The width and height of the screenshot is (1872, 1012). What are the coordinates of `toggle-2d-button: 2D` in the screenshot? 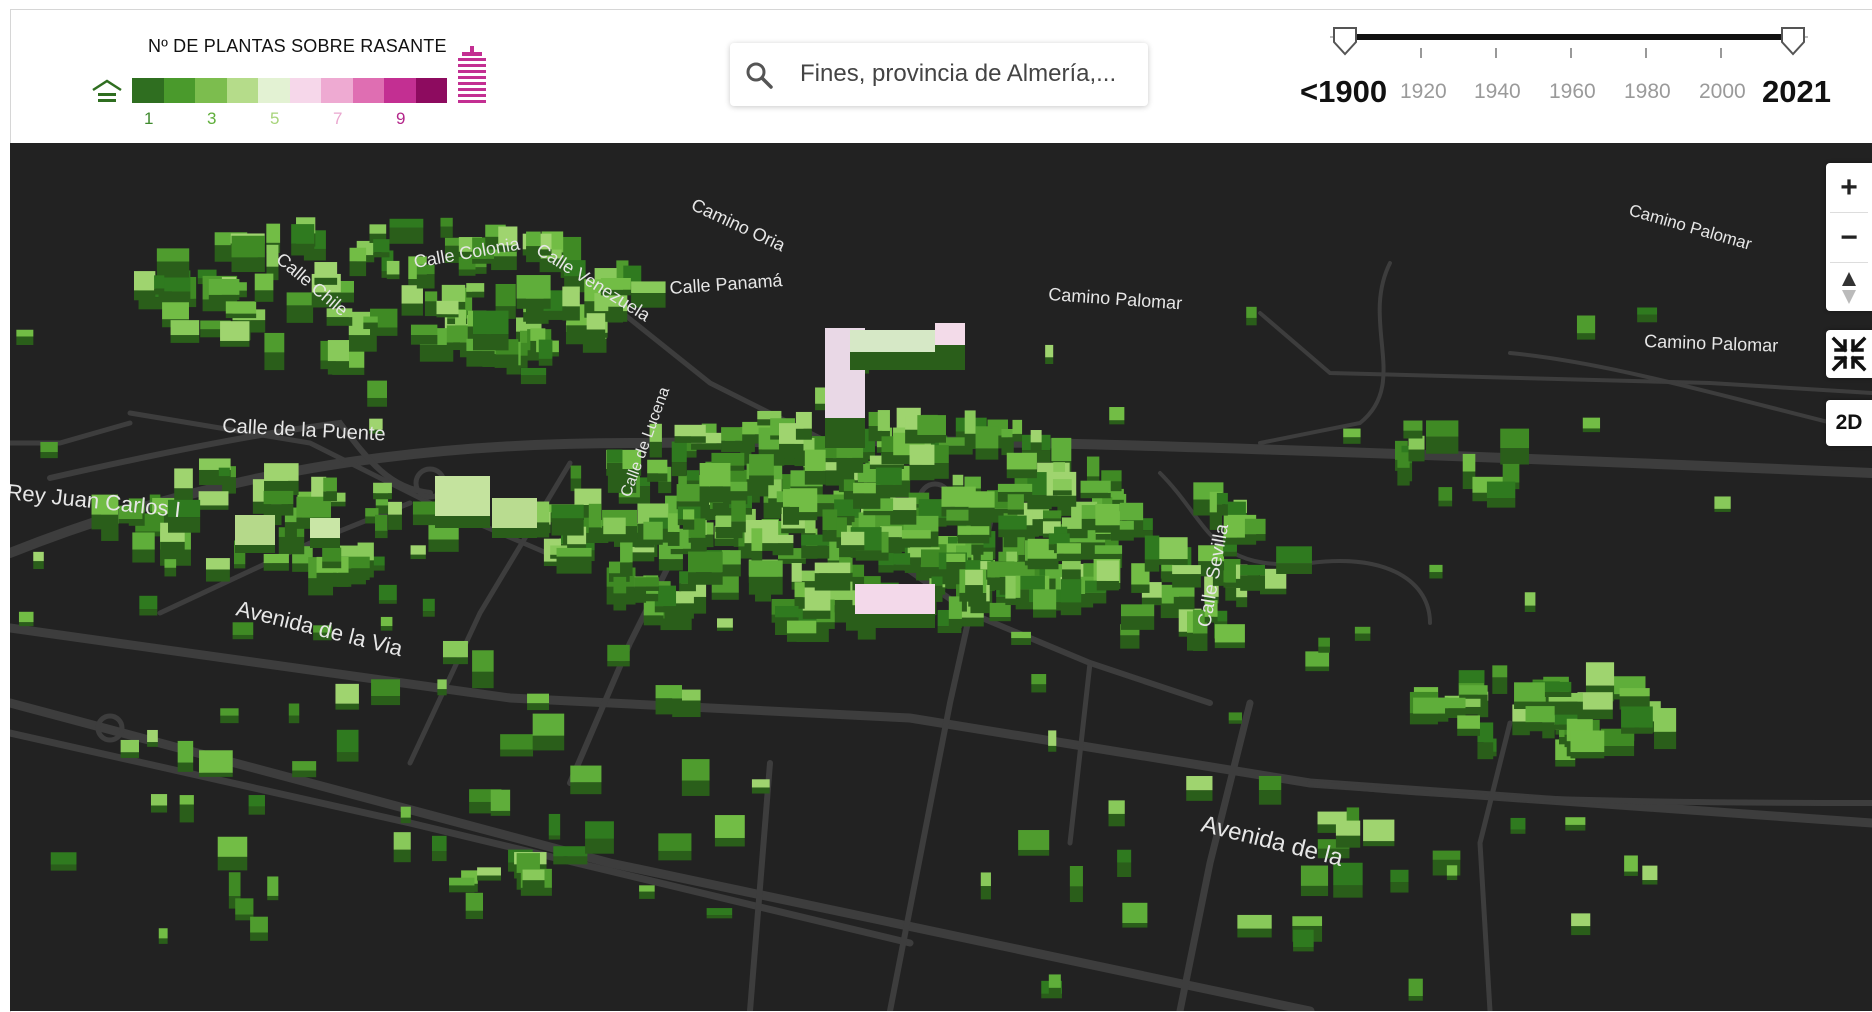 It's located at (1849, 423).